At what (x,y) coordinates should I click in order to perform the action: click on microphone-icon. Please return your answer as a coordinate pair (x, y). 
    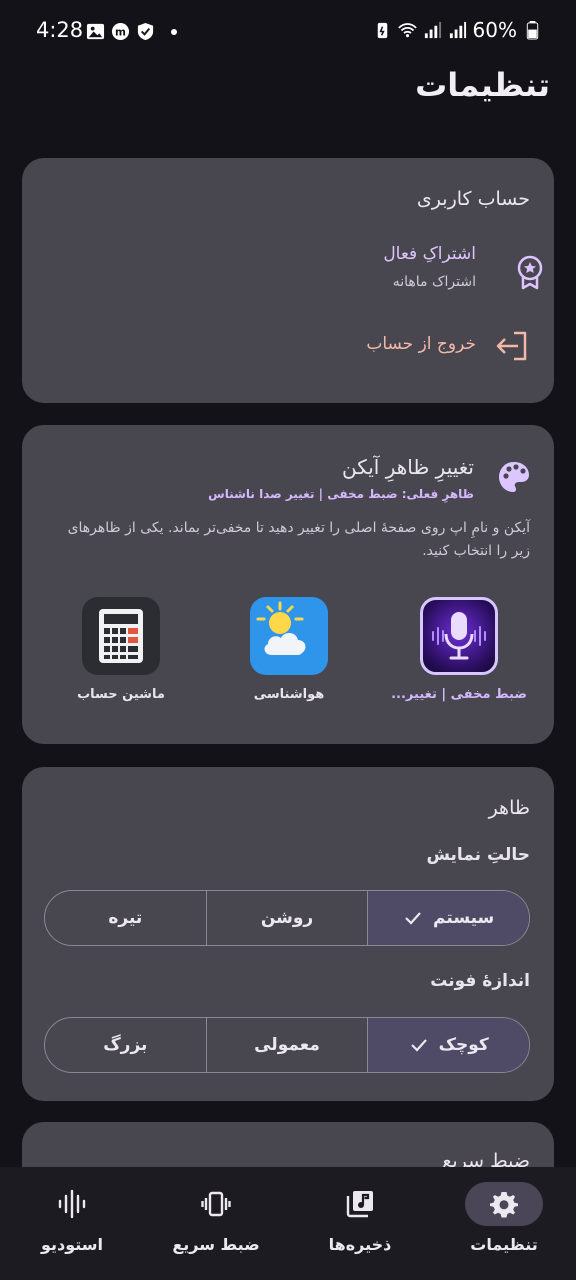
    Looking at the image, I should click on (459, 636).